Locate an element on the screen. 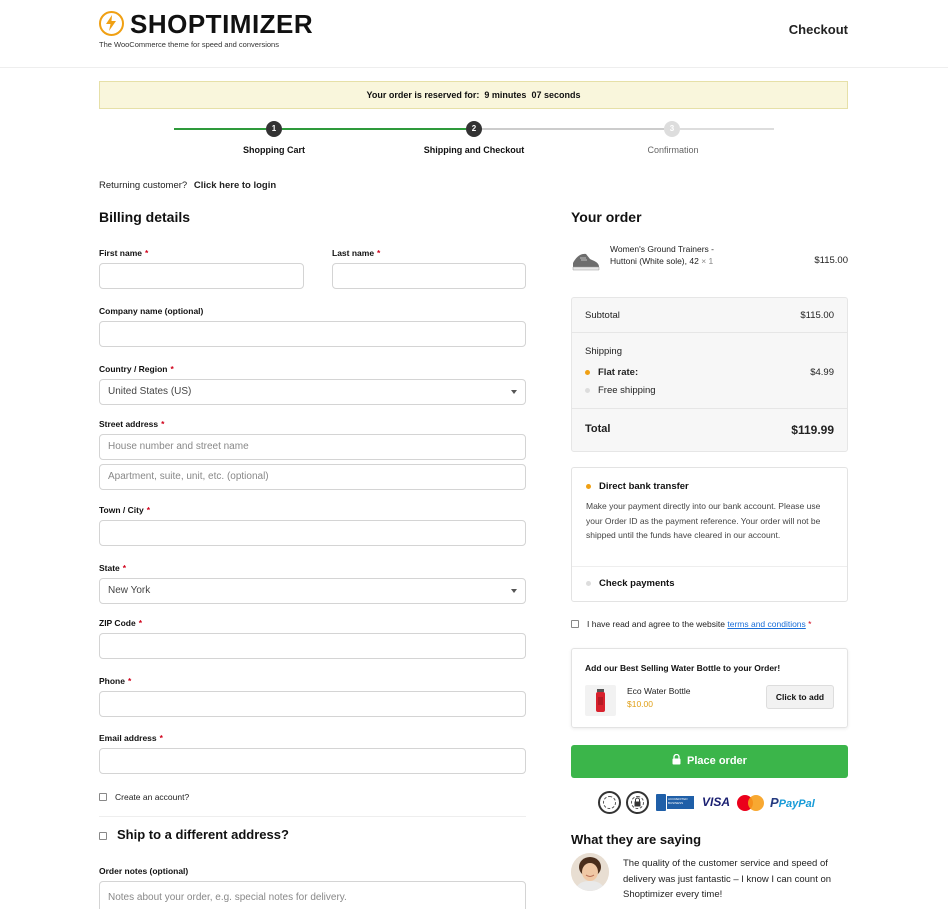 This screenshot has height=909, width=948. state-select: New York is located at coordinates (312, 591).